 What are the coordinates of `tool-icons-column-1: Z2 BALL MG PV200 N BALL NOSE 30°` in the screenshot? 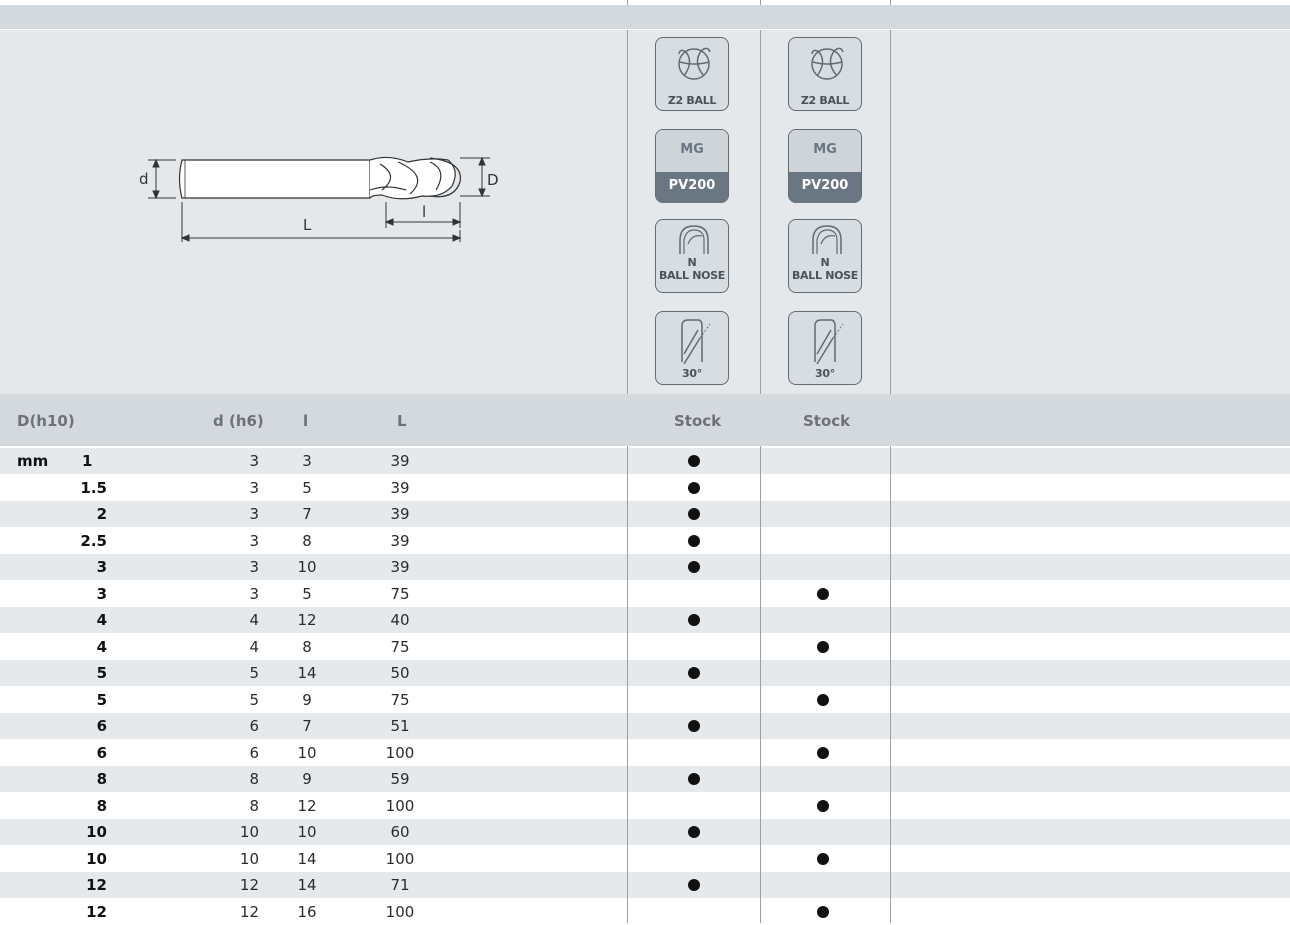 It's located at (695, 212).